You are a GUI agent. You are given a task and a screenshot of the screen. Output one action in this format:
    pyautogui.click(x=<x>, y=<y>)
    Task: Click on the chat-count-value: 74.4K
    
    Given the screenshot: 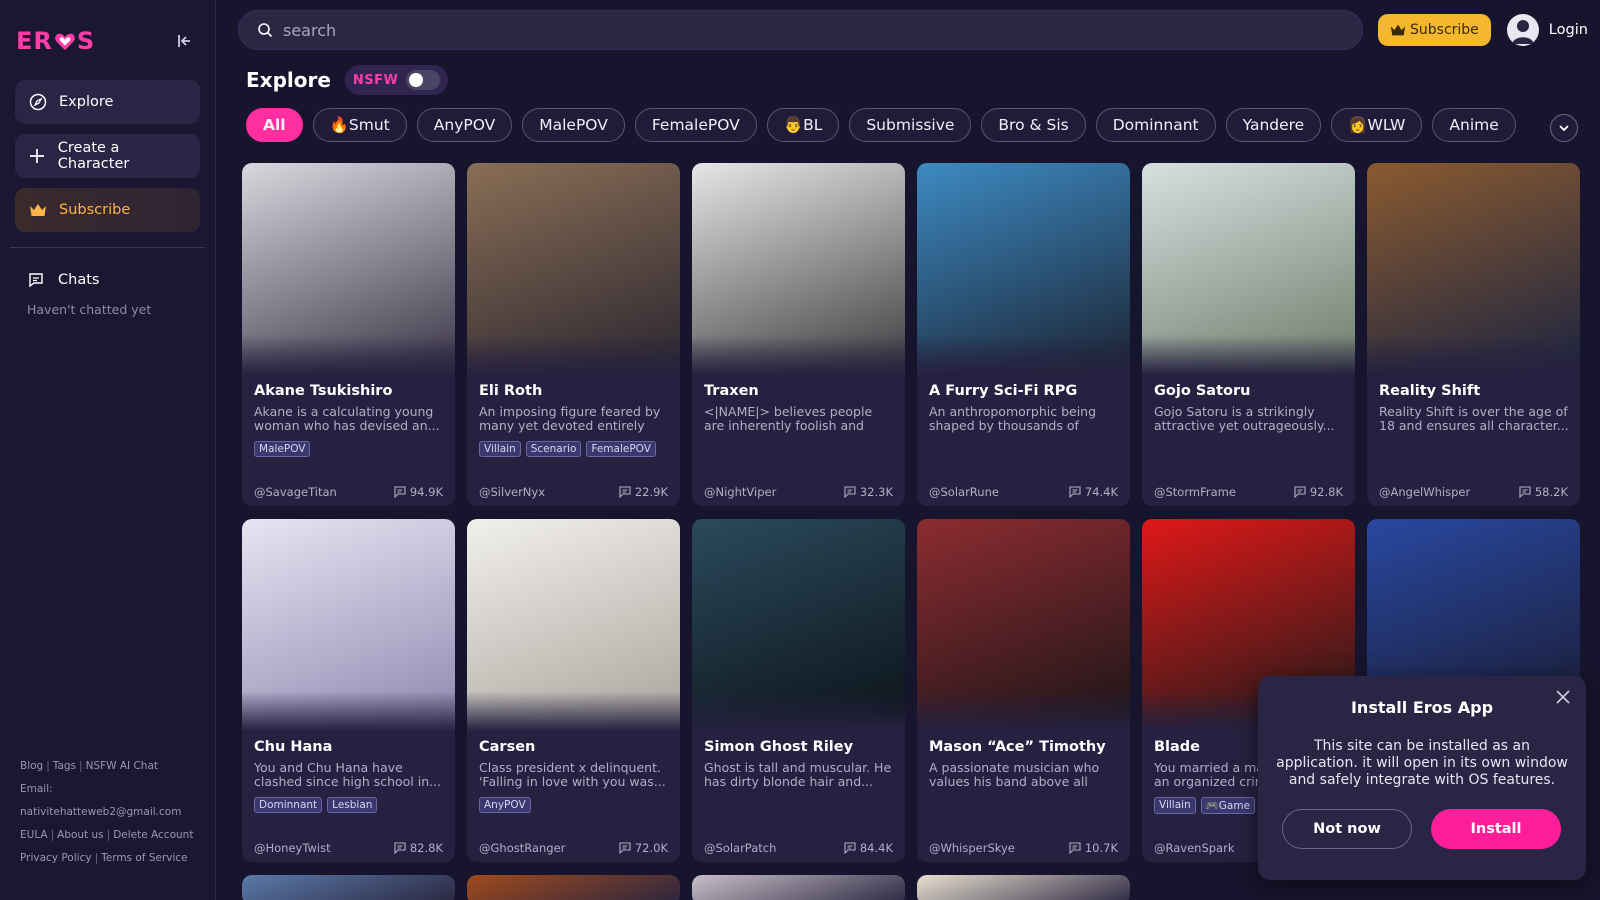 What is the action you would take?
    pyautogui.click(x=1101, y=492)
    